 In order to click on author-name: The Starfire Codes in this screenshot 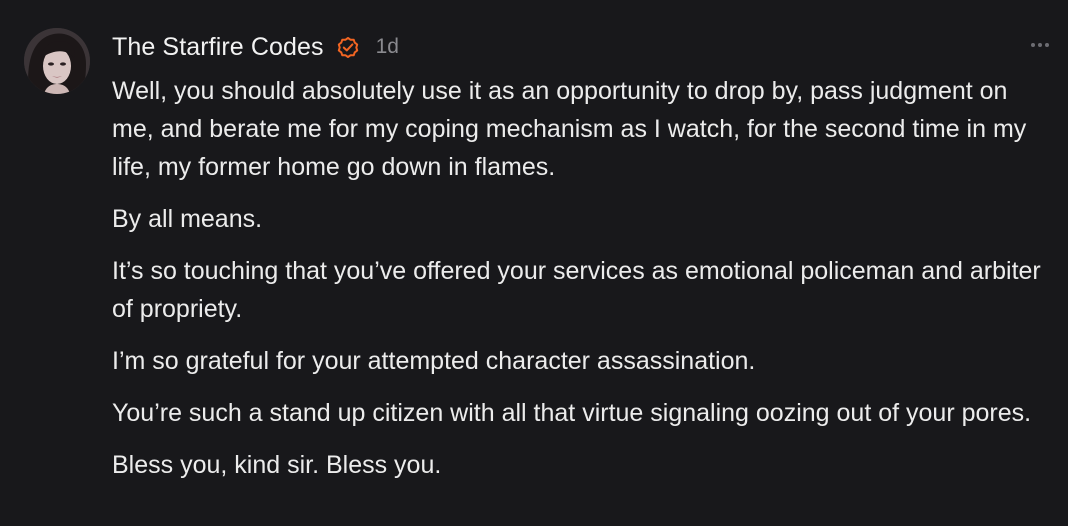, I will do `click(218, 47)`.